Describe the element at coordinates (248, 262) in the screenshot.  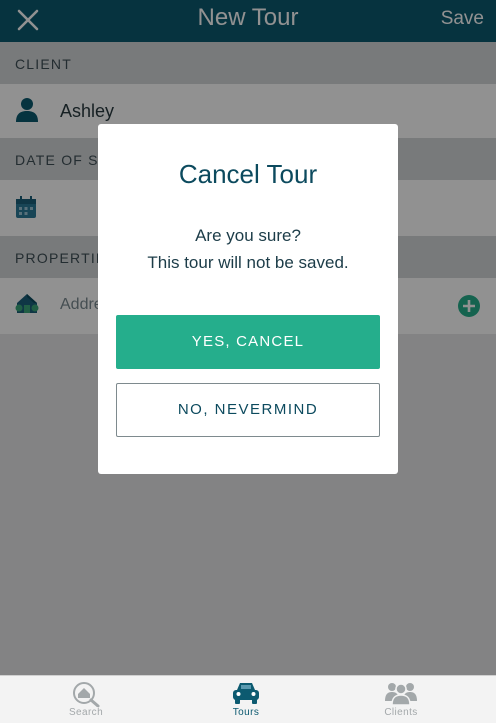
I see `dialog-message-line2: This tour will not be saved.` at that location.